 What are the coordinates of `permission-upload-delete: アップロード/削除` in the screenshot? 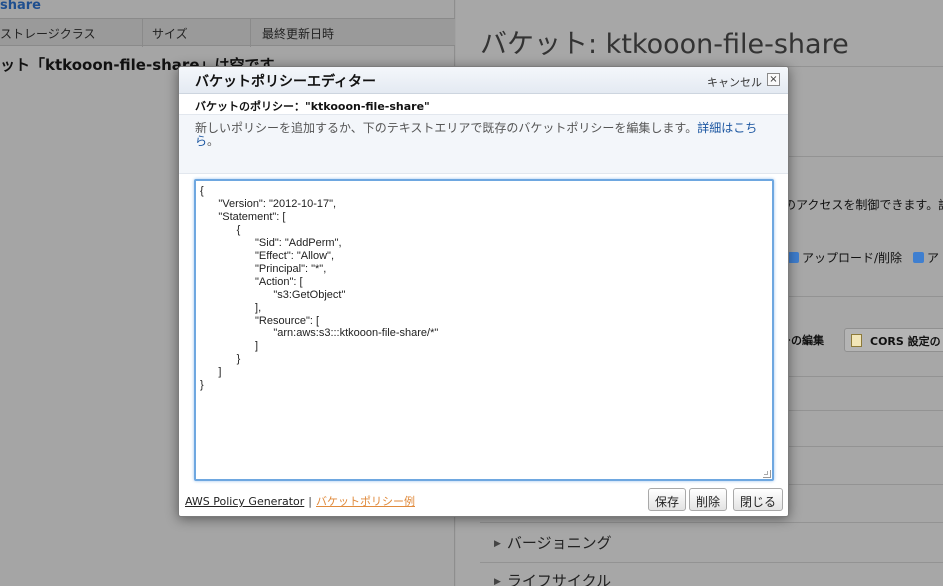 It's located at (845, 257).